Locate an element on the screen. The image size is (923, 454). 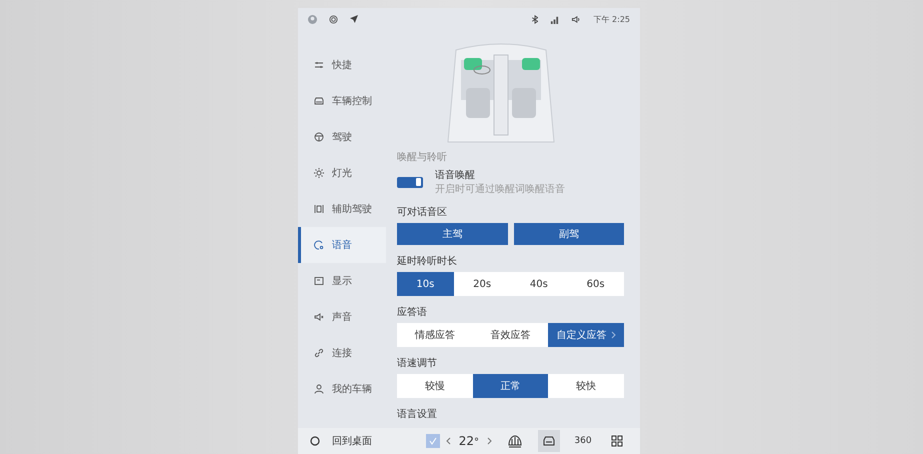
sidebar-label: 驾驶 is located at coordinates (342, 137).